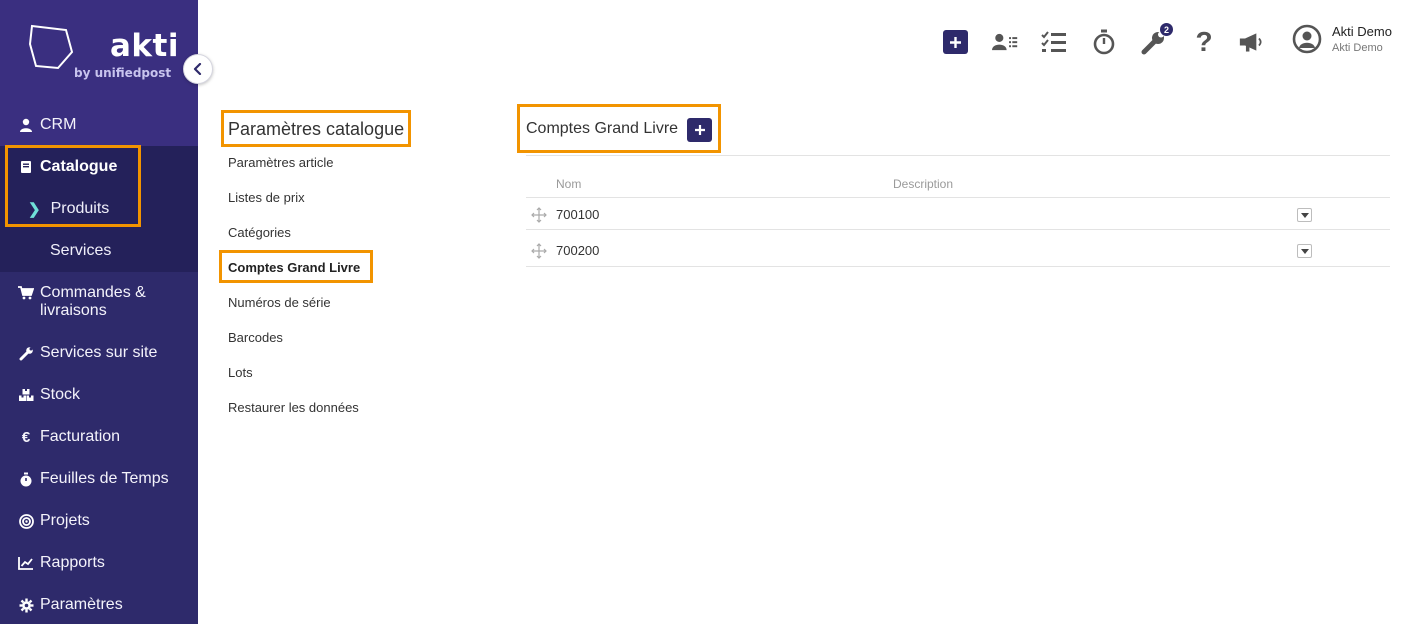  What do you see at coordinates (26, 437) in the screenshot?
I see `euro-icon: €` at bounding box center [26, 437].